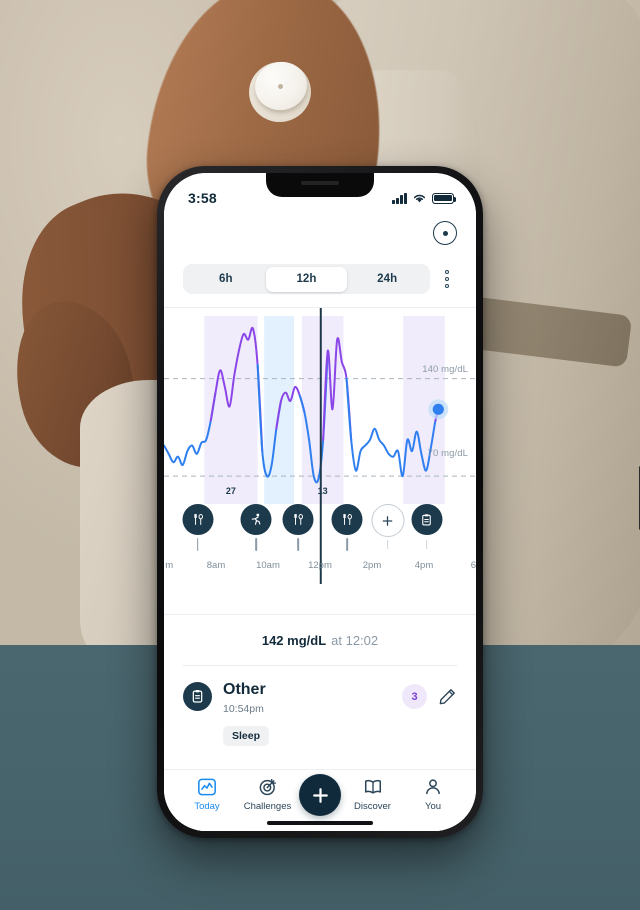  Describe the element at coordinates (447, 696) in the screenshot. I see `pencil-icon` at that location.